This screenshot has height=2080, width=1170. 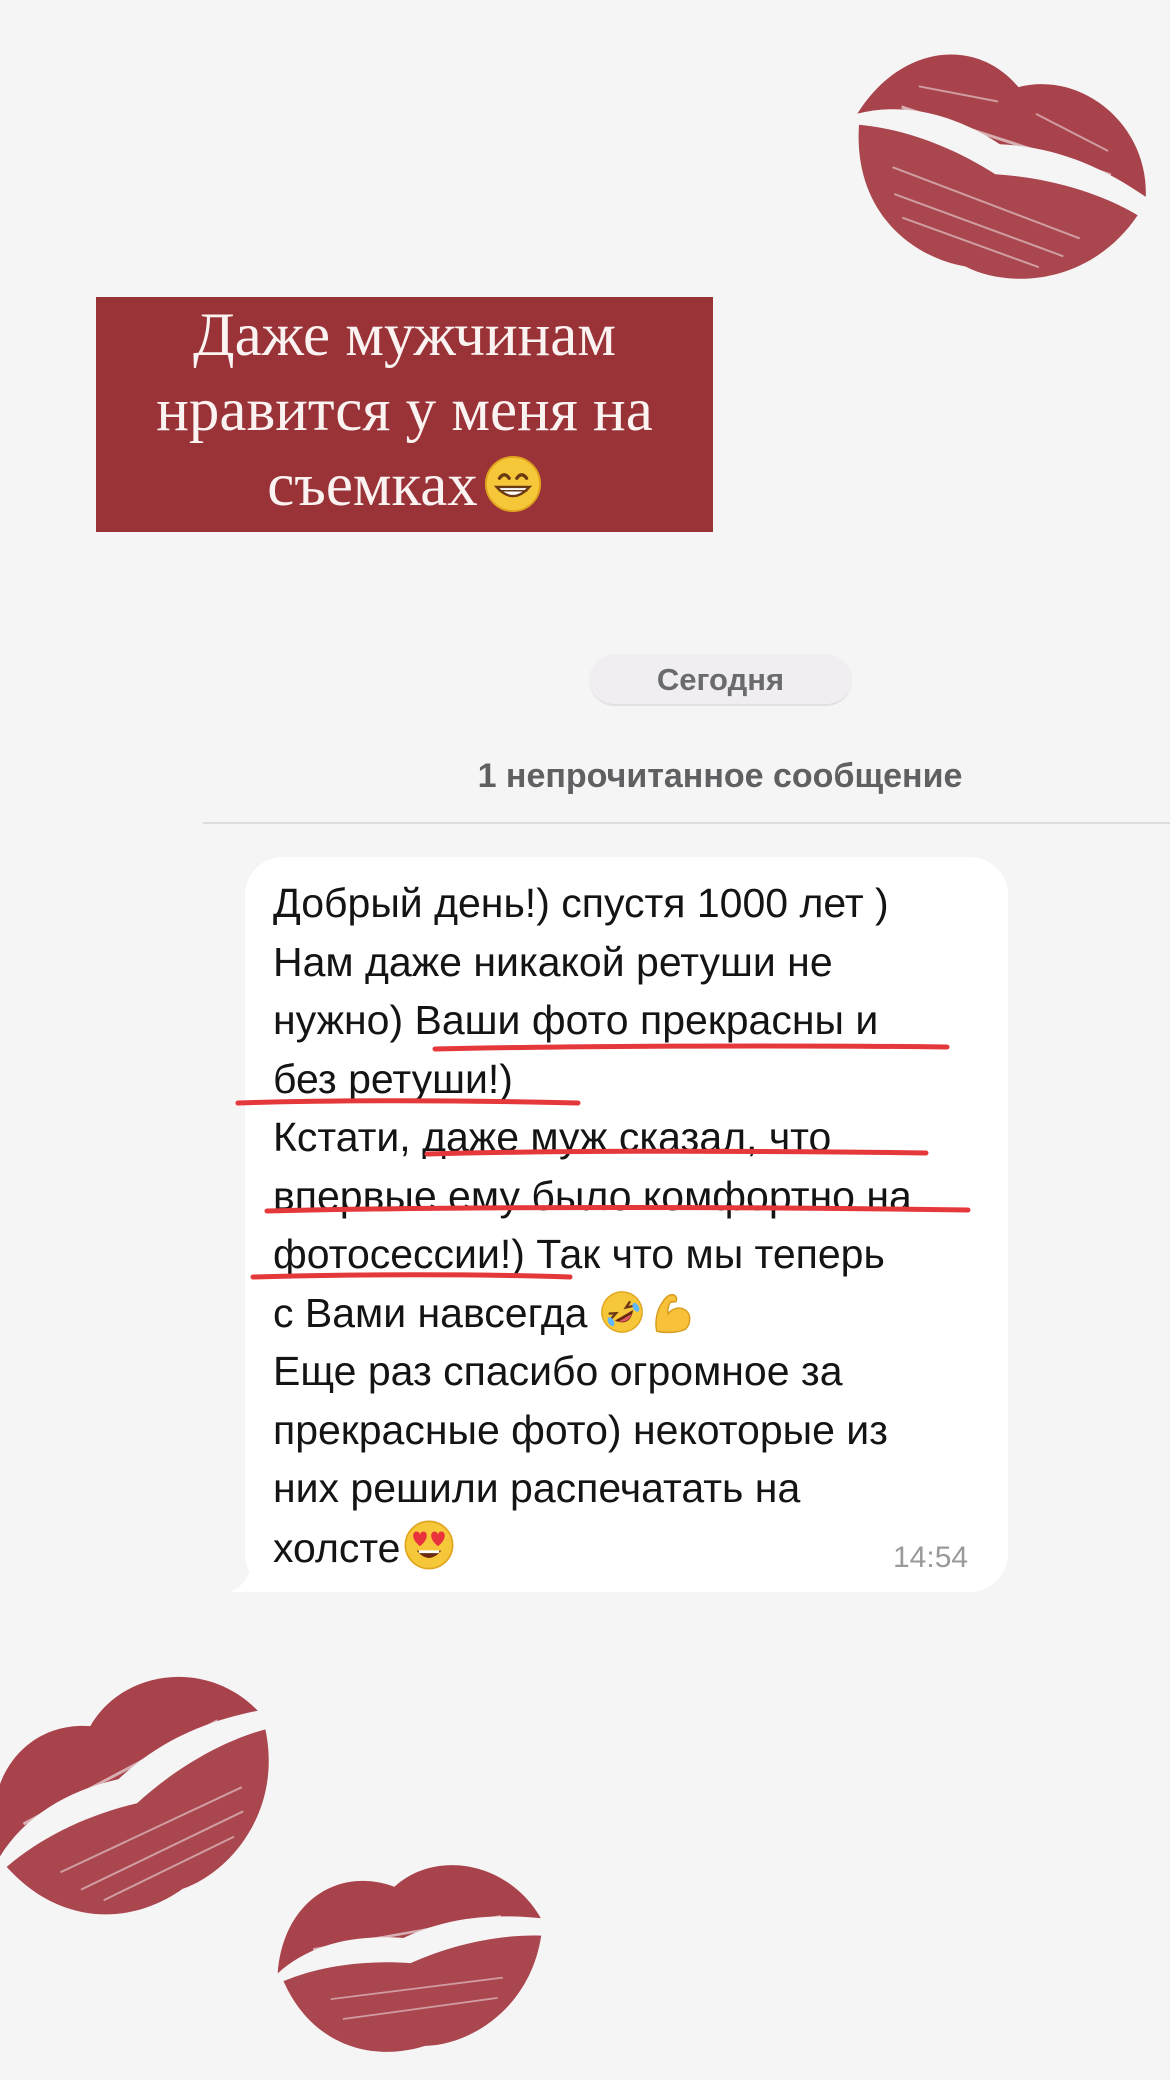 I want to click on message-line: без ретуши!), so click(x=393, y=1078).